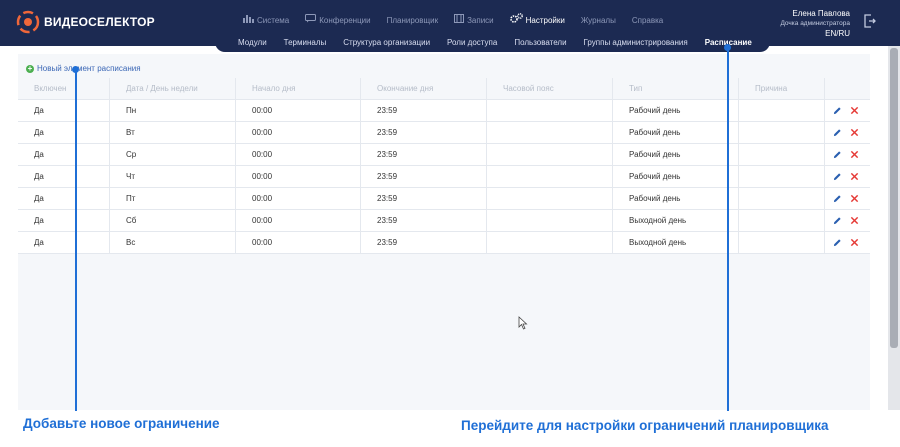 This screenshot has height=447, width=900. Describe the element at coordinates (173, 132) in the screenshot. I see `cell-day: Вт` at that location.